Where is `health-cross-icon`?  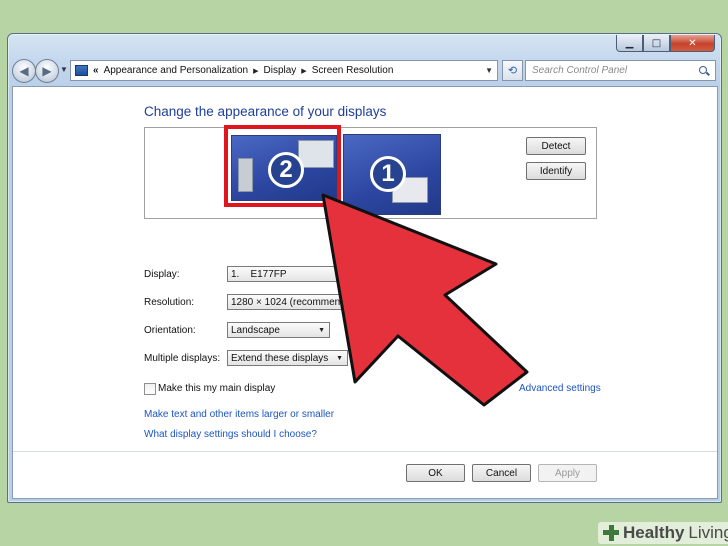 health-cross-icon is located at coordinates (611, 533).